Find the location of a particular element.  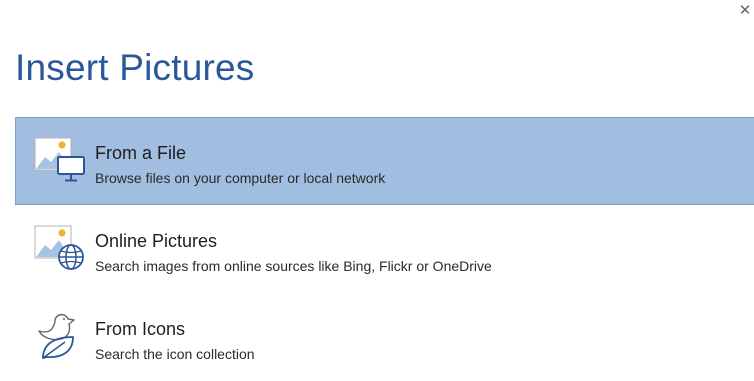

picture-globe-icon is located at coordinates (61, 248).